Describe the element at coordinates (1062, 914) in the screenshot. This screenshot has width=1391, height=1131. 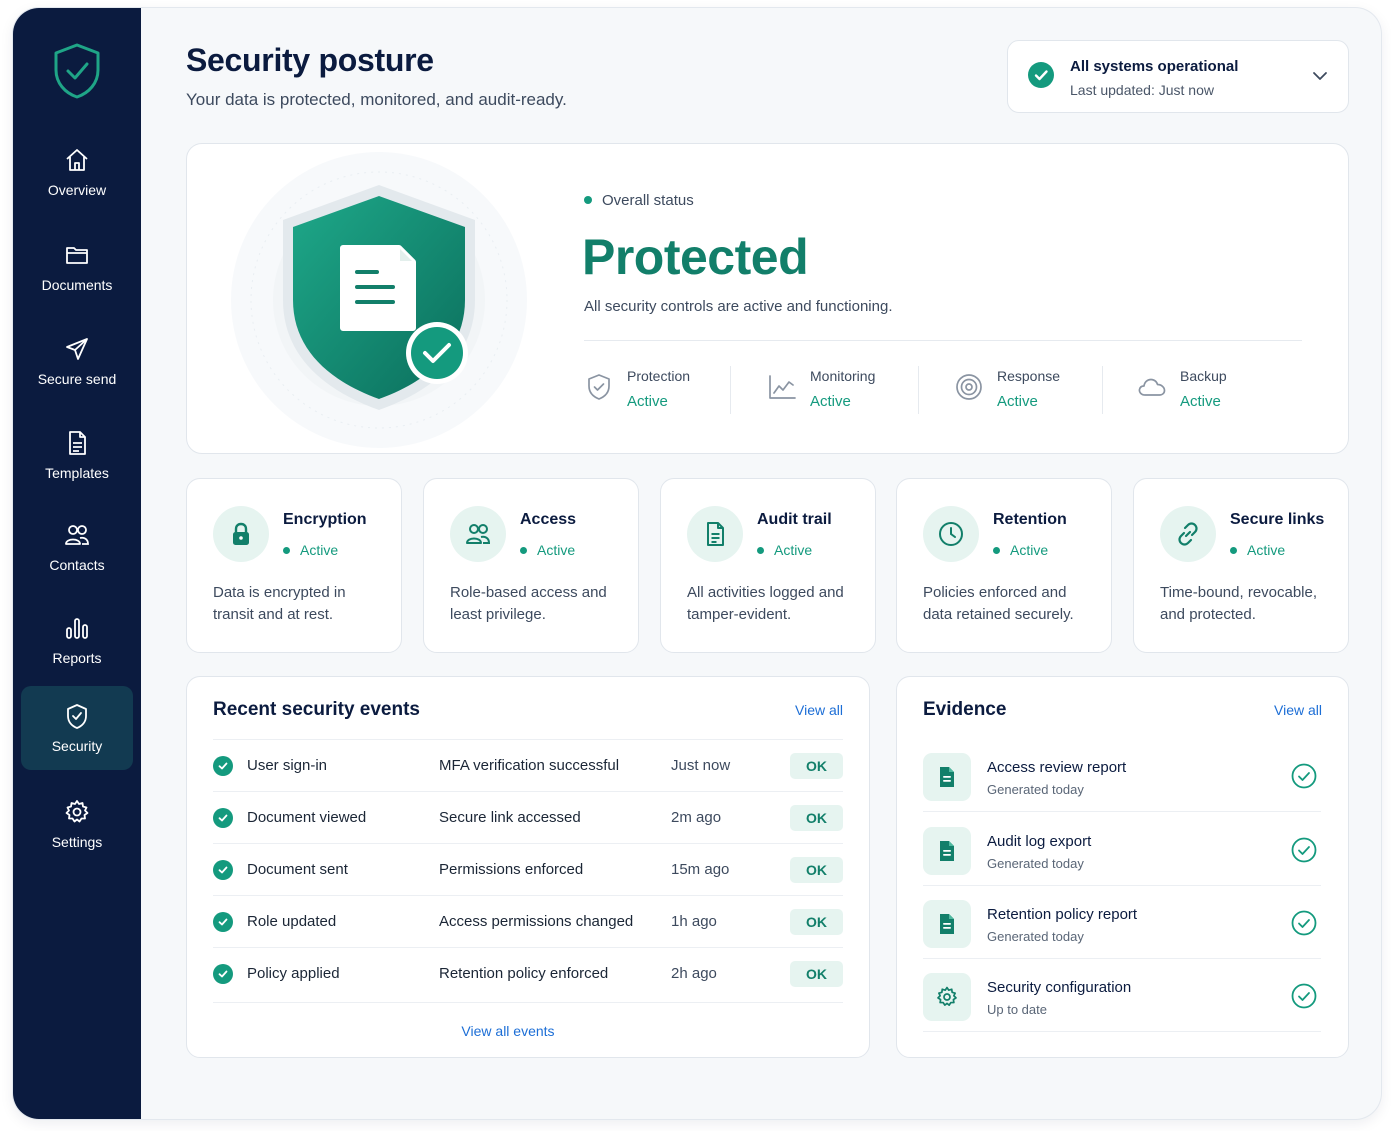
I see `evidence-title: Retention policy report` at that location.